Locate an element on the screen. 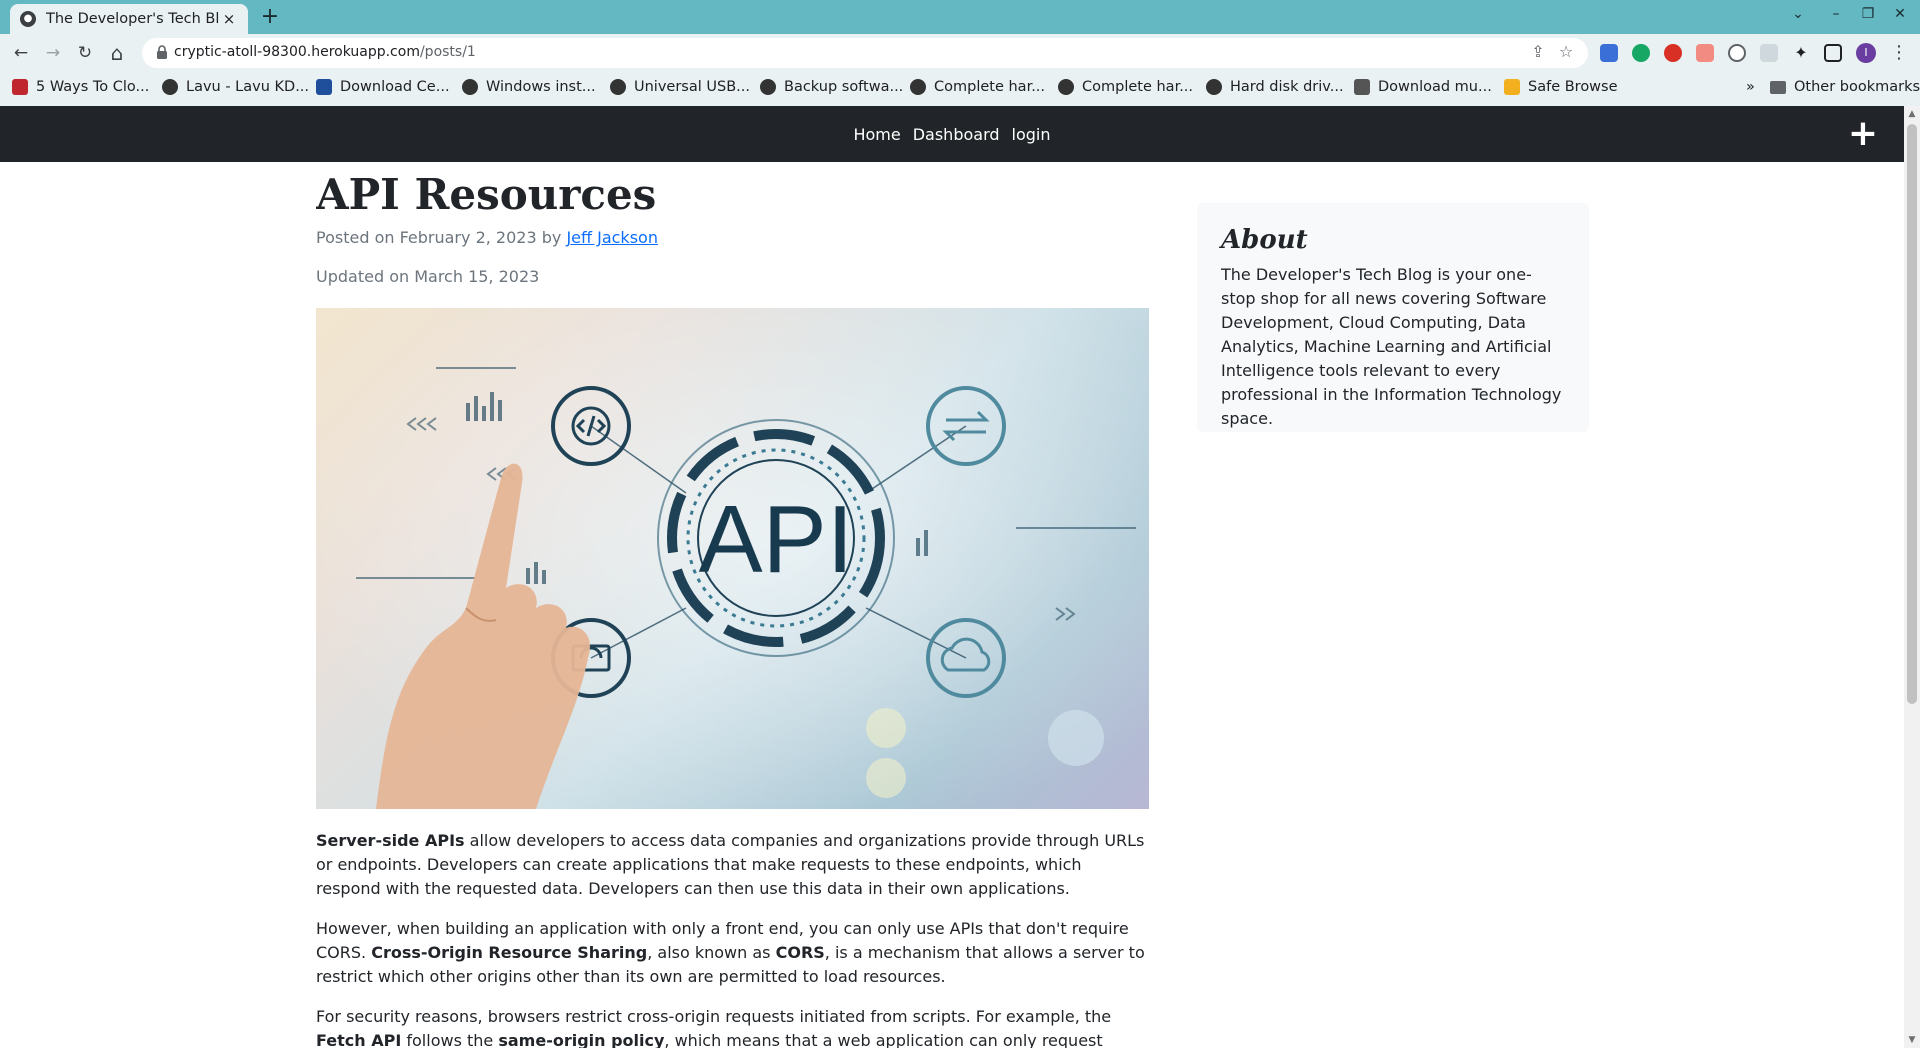  page-scrollbar: ▲ ▼ is located at coordinates (1912, 577).